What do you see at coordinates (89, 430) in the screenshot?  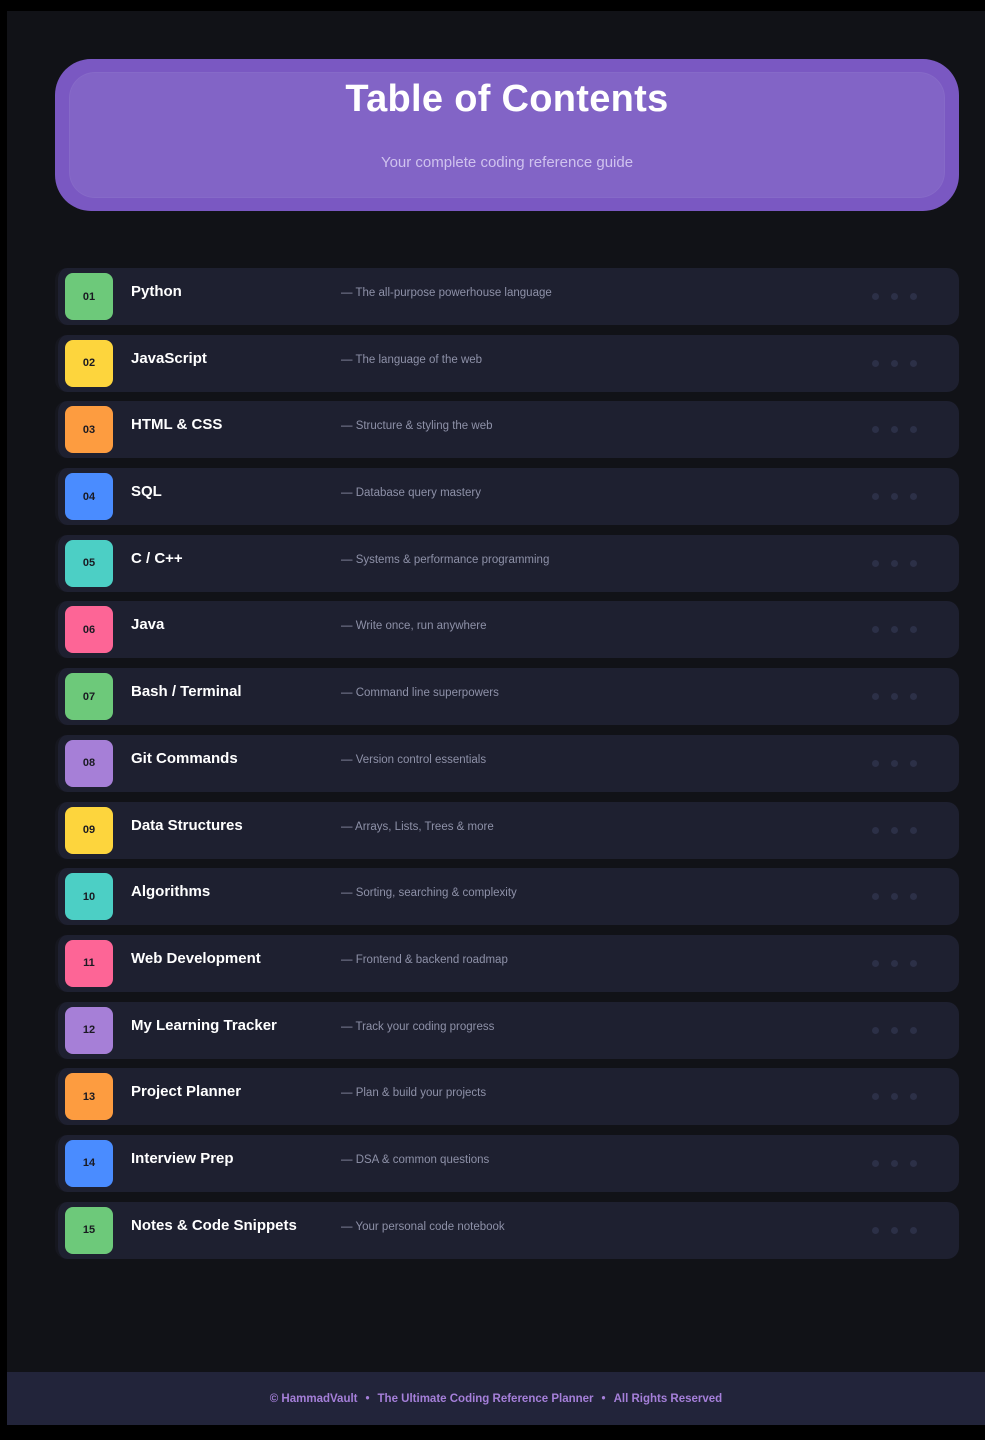 I see `section-number-badge: 03` at bounding box center [89, 430].